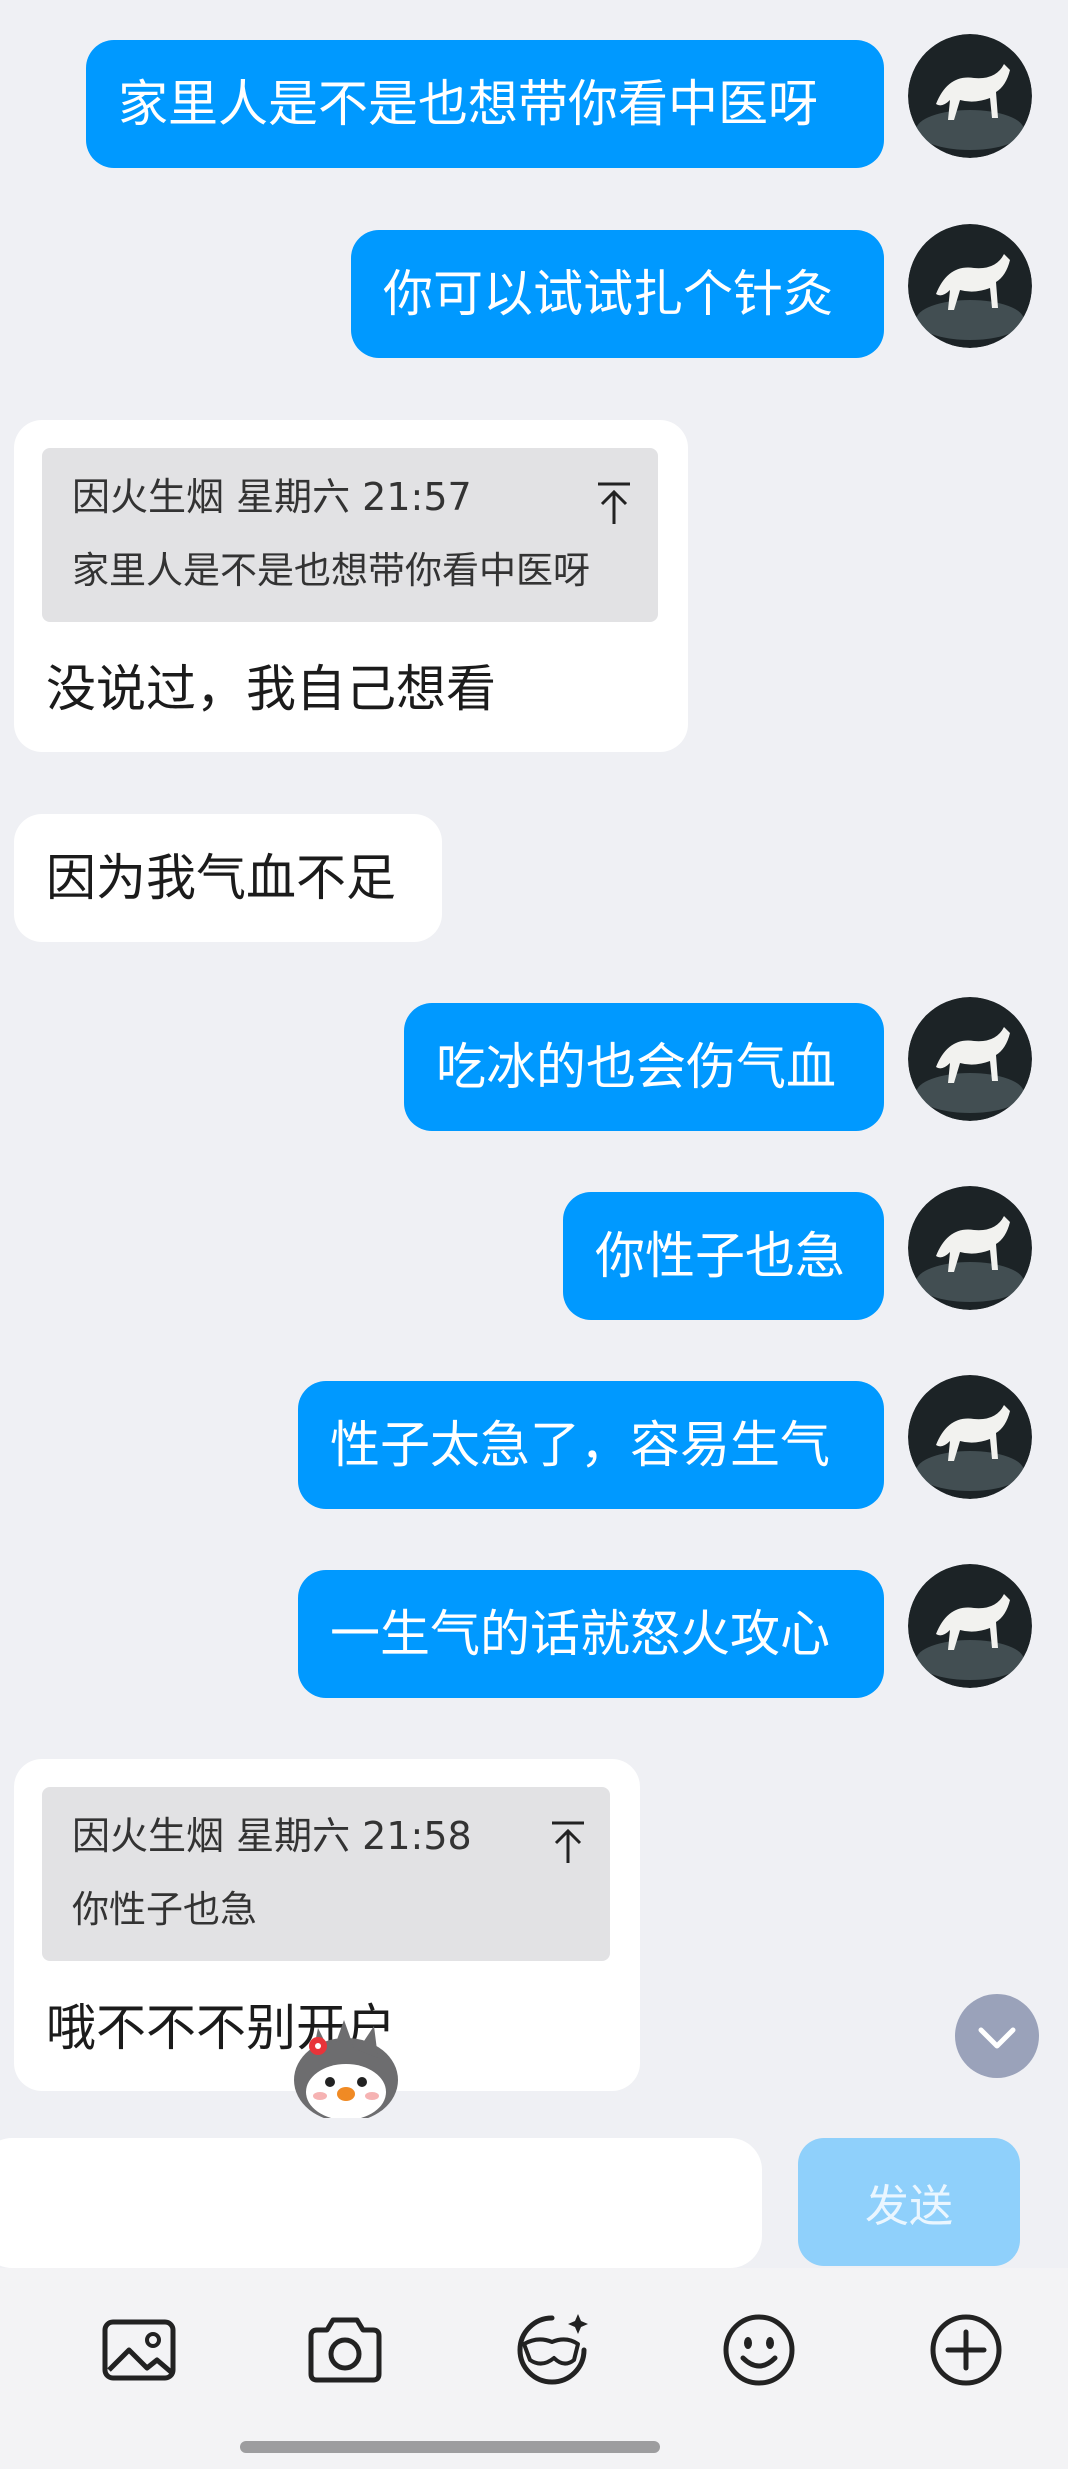  What do you see at coordinates (468, 104) in the screenshot?
I see `message-text: 家里人是不是也想带你看中医呀` at bounding box center [468, 104].